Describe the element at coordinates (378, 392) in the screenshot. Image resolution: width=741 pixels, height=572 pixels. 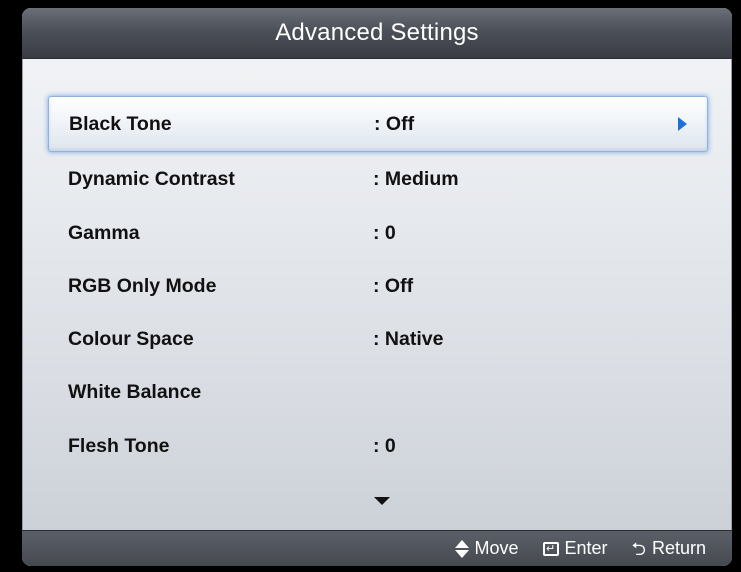
I see `menu-item-white-balance: White Balance` at that location.